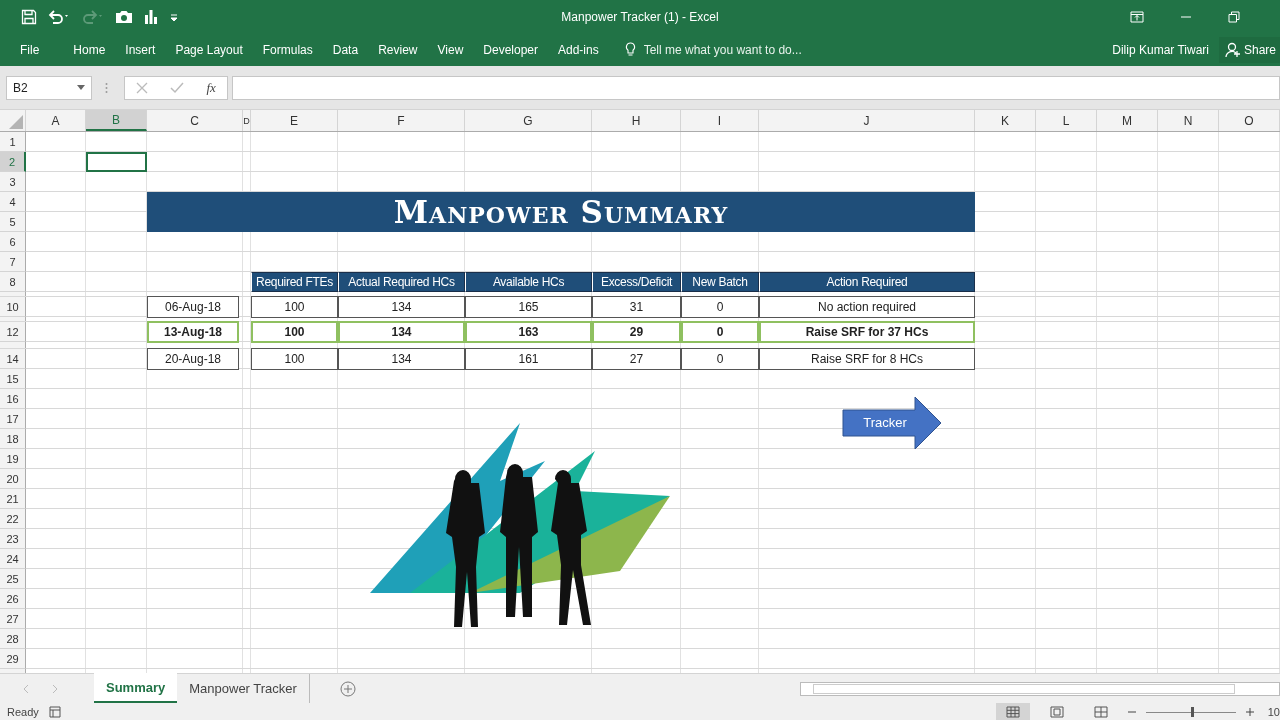 The width and height of the screenshot is (1280, 720). What do you see at coordinates (1137, 16) in the screenshot?
I see `ribbon-display-icon` at bounding box center [1137, 16].